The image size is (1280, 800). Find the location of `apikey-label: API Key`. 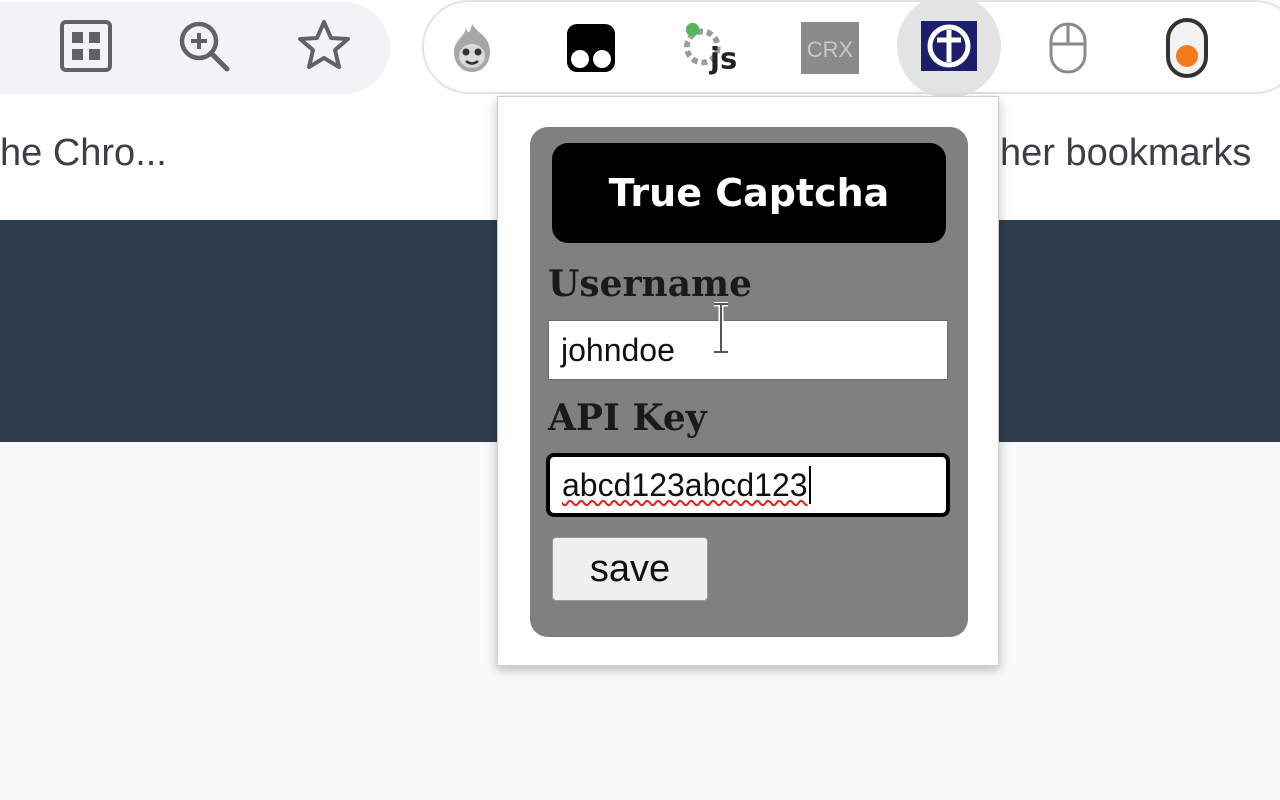

apikey-label: API Key is located at coordinates (627, 418).